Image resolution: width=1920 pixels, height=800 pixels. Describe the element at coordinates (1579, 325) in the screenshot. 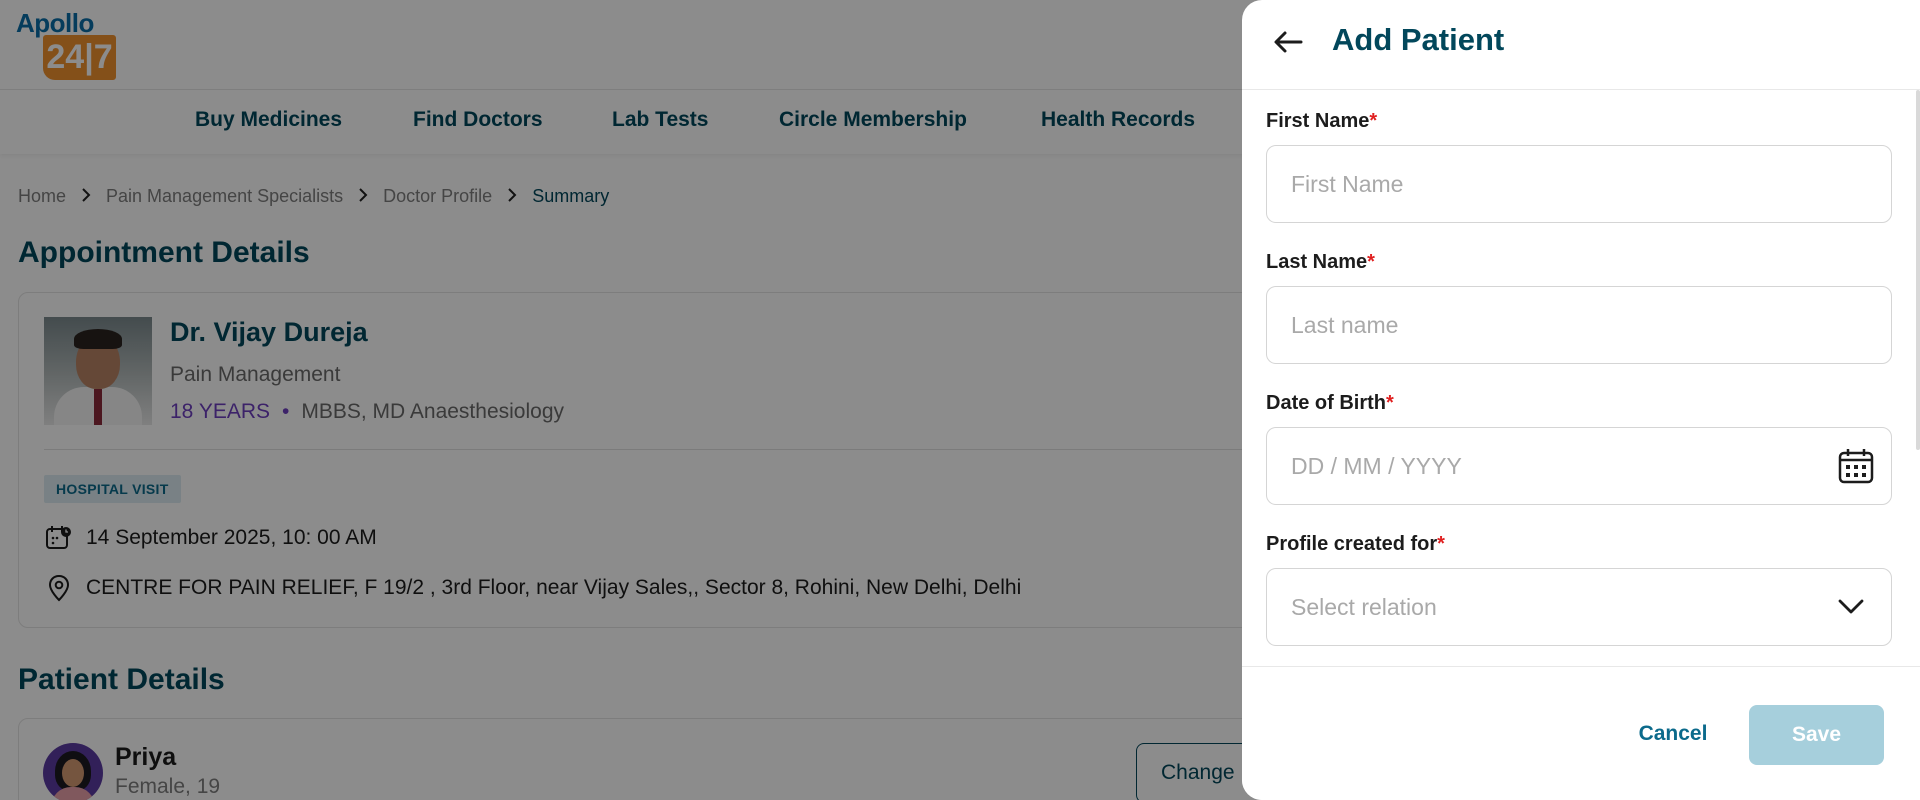

I see `last-name-field` at that location.